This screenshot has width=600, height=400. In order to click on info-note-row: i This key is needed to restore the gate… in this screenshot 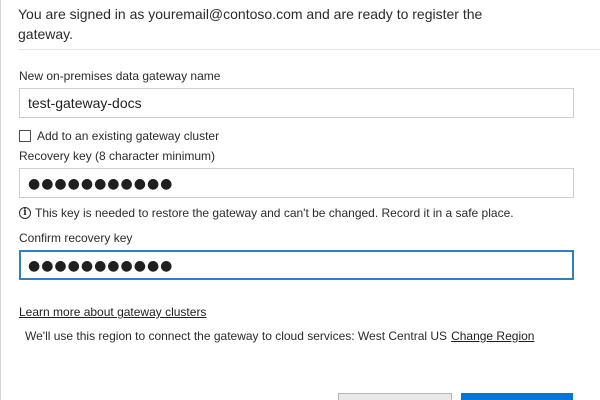, I will do `click(296, 213)`.